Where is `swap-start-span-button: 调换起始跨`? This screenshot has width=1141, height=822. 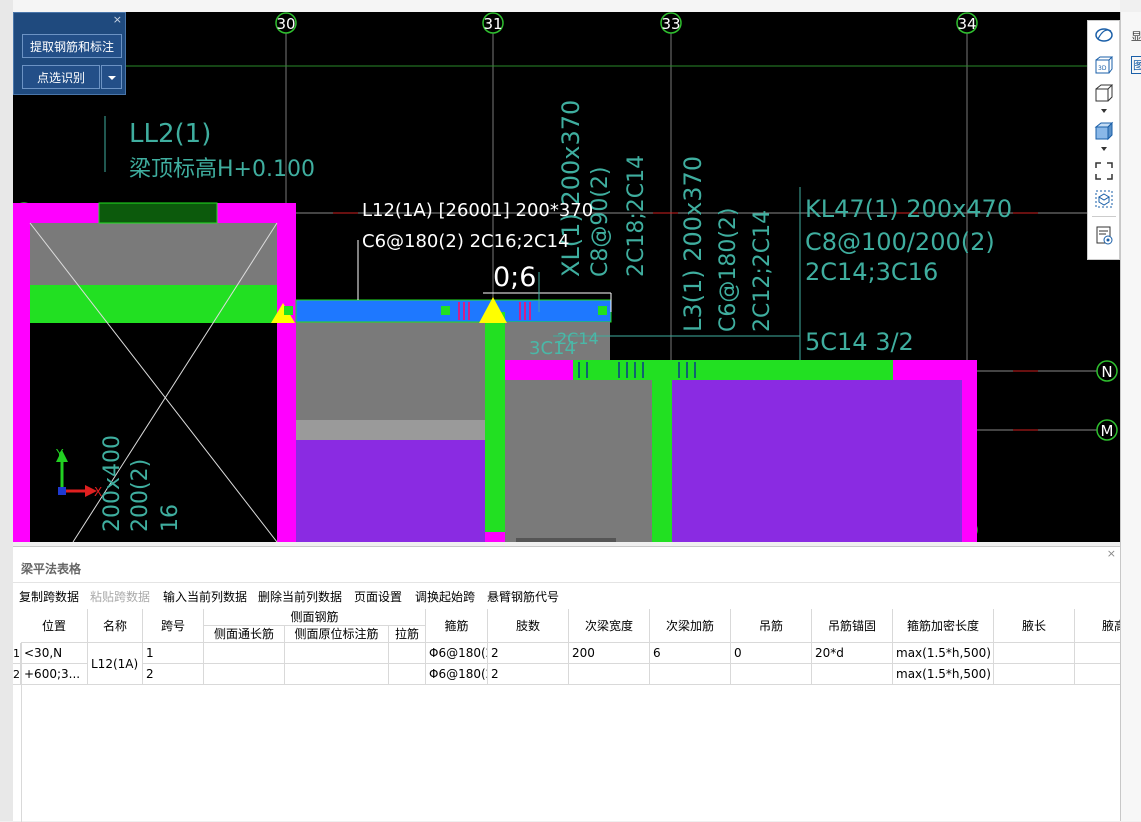 swap-start-span-button: 调换起始跨 is located at coordinates (445, 596).